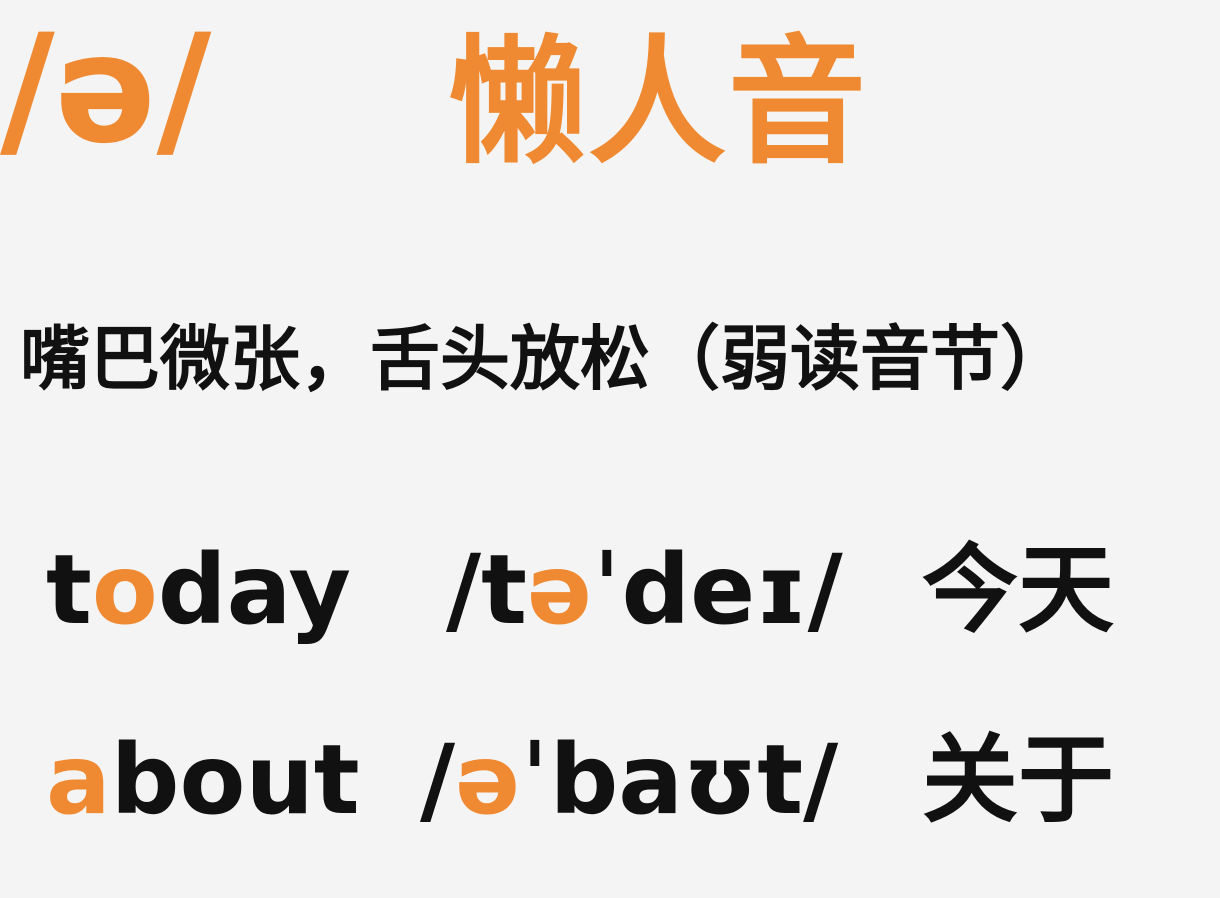 This screenshot has height=898, width=1220. Describe the element at coordinates (124, 590) in the screenshot. I see `word-part-highlight: o` at that location.